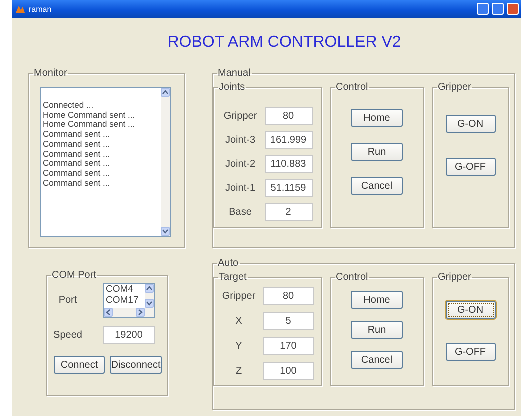  What do you see at coordinates (68, 300) in the screenshot?
I see `field-label: Port` at bounding box center [68, 300].